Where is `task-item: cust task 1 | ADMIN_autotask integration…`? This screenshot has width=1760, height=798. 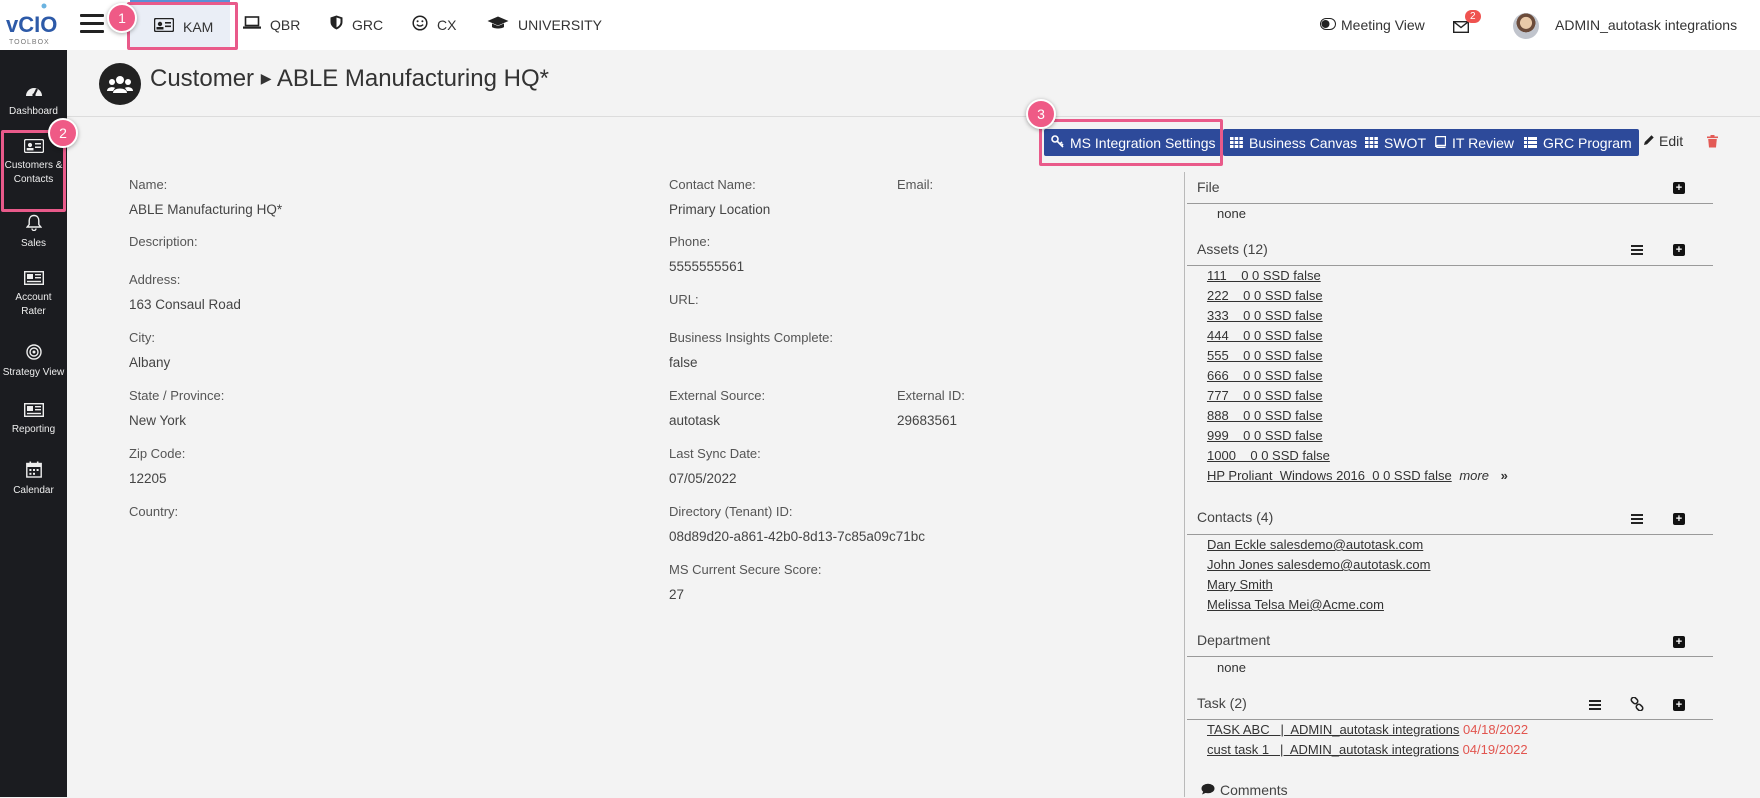 task-item: cust task 1 | ADMIN_autotask integration… is located at coordinates (1367, 749).